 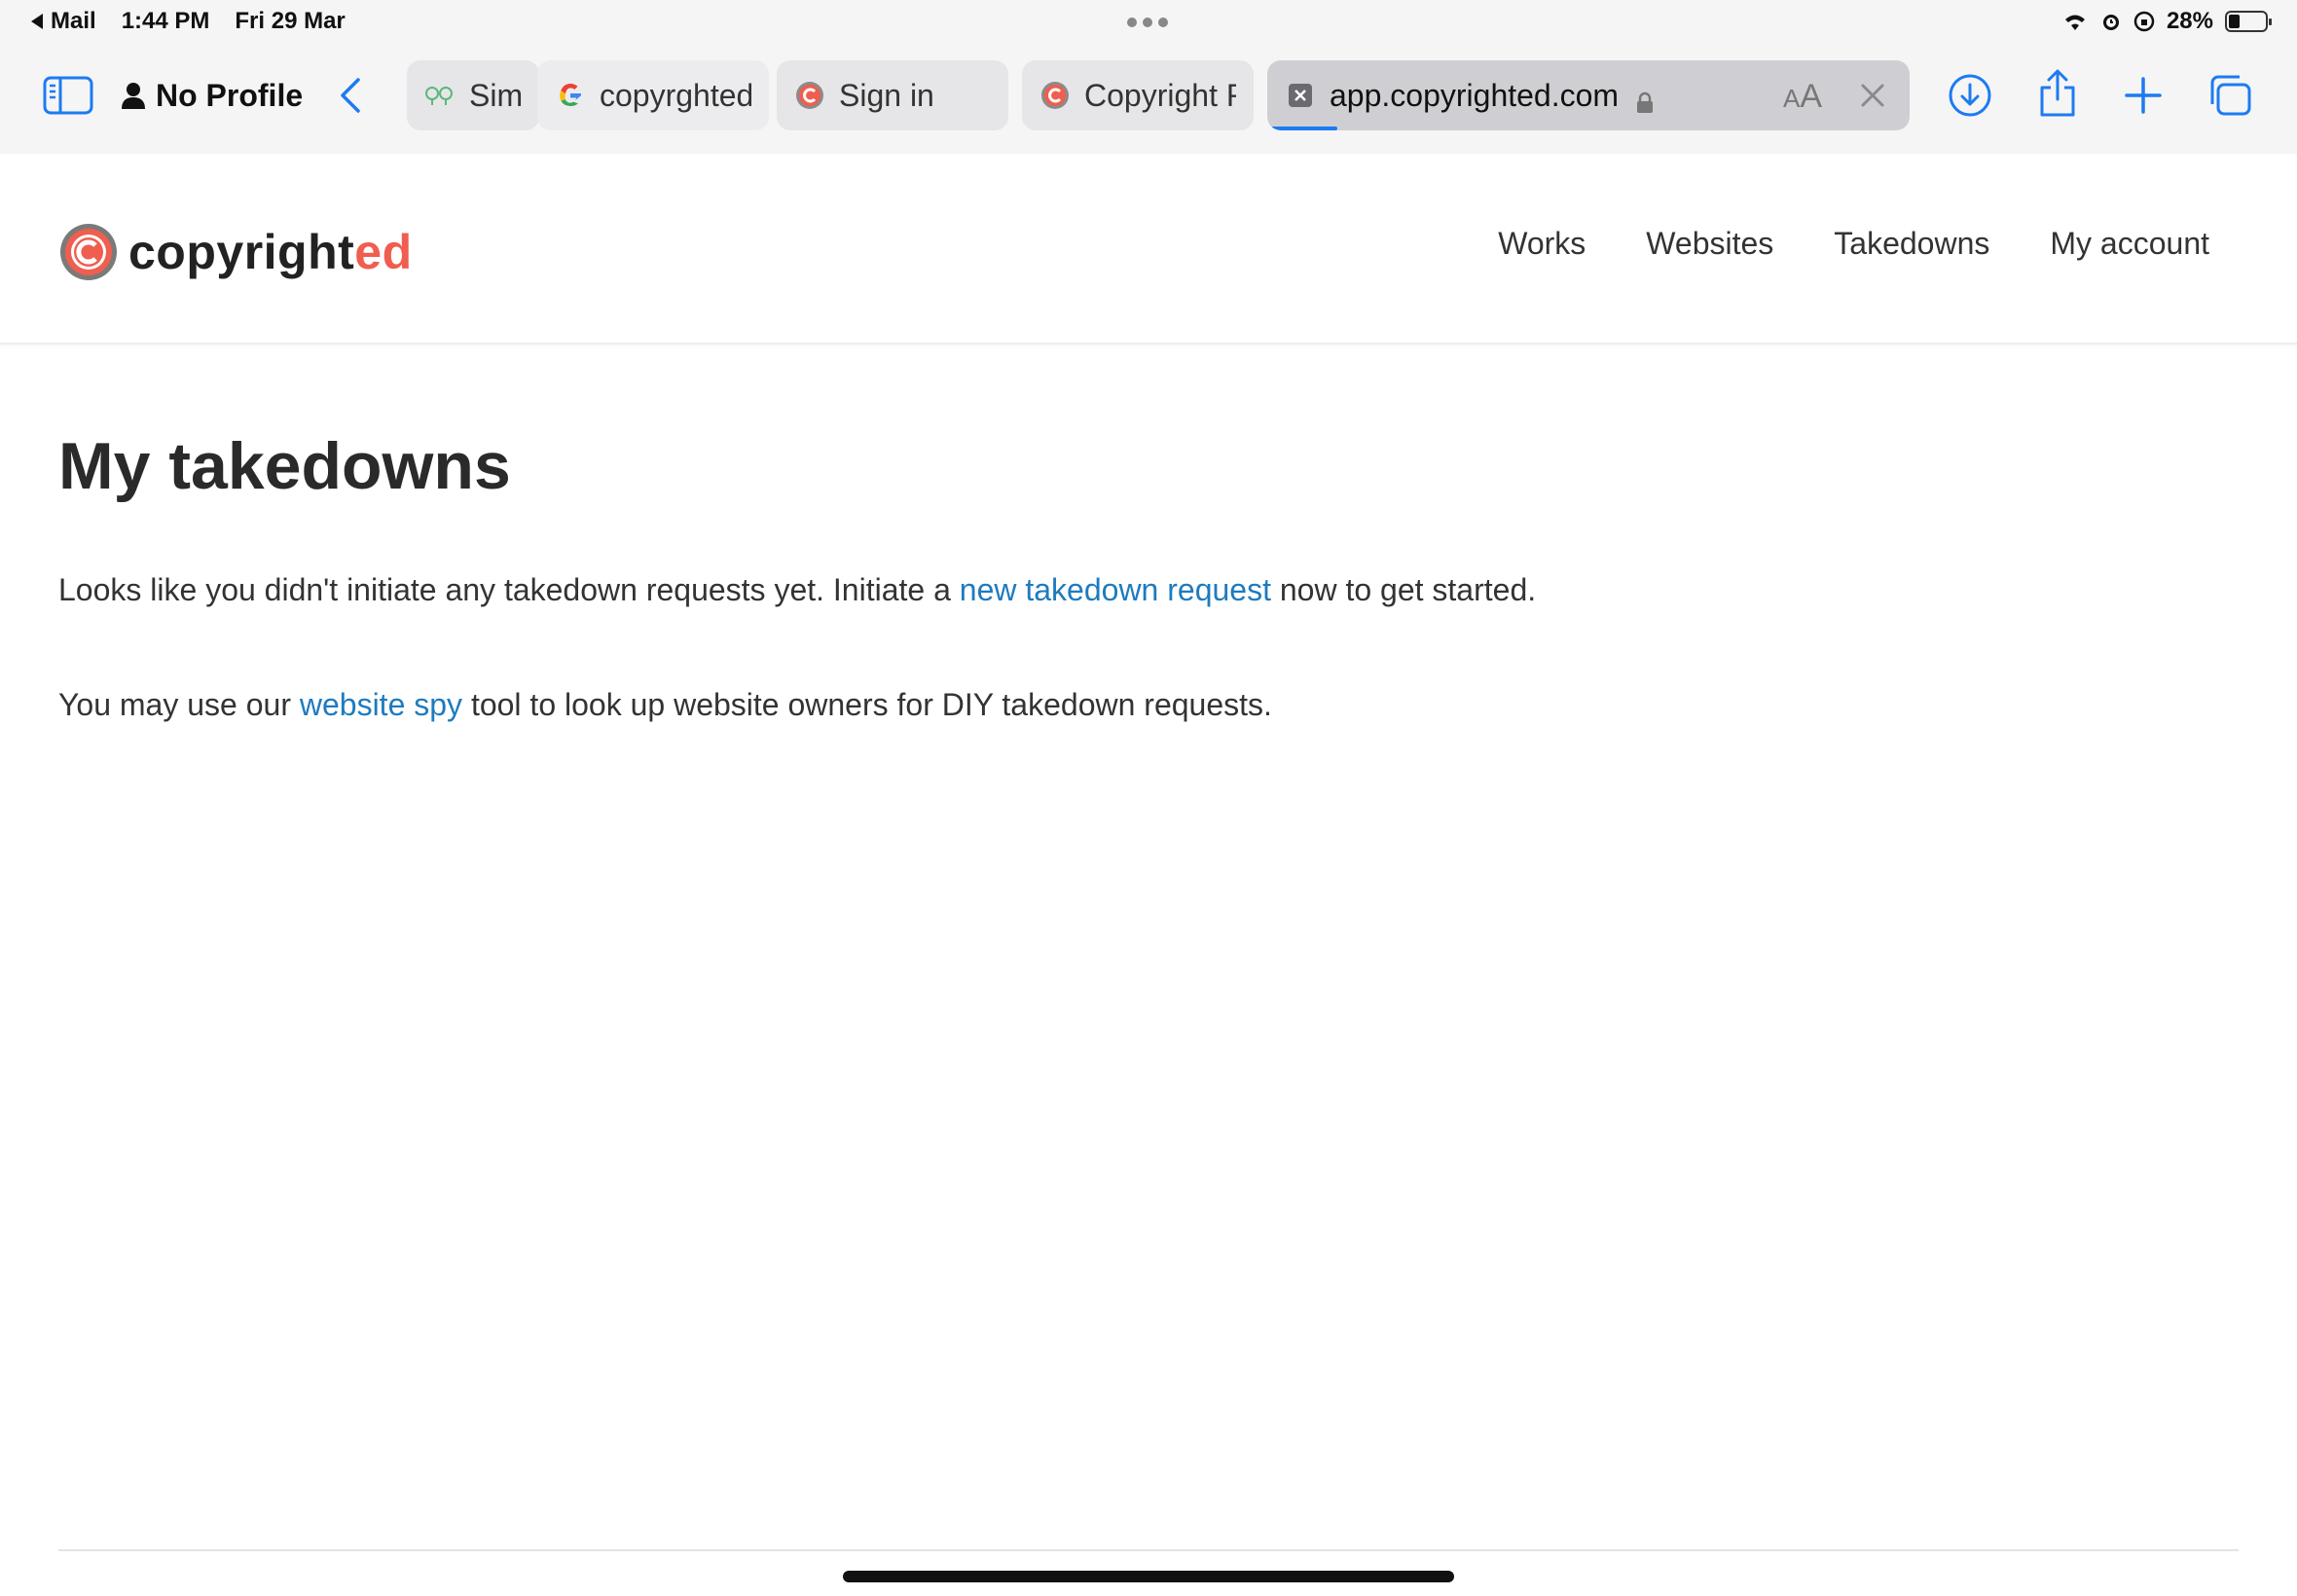 What do you see at coordinates (88, 252) in the screenshot?
I see `copyright-logo-icon` at bounding box center [88, 252].